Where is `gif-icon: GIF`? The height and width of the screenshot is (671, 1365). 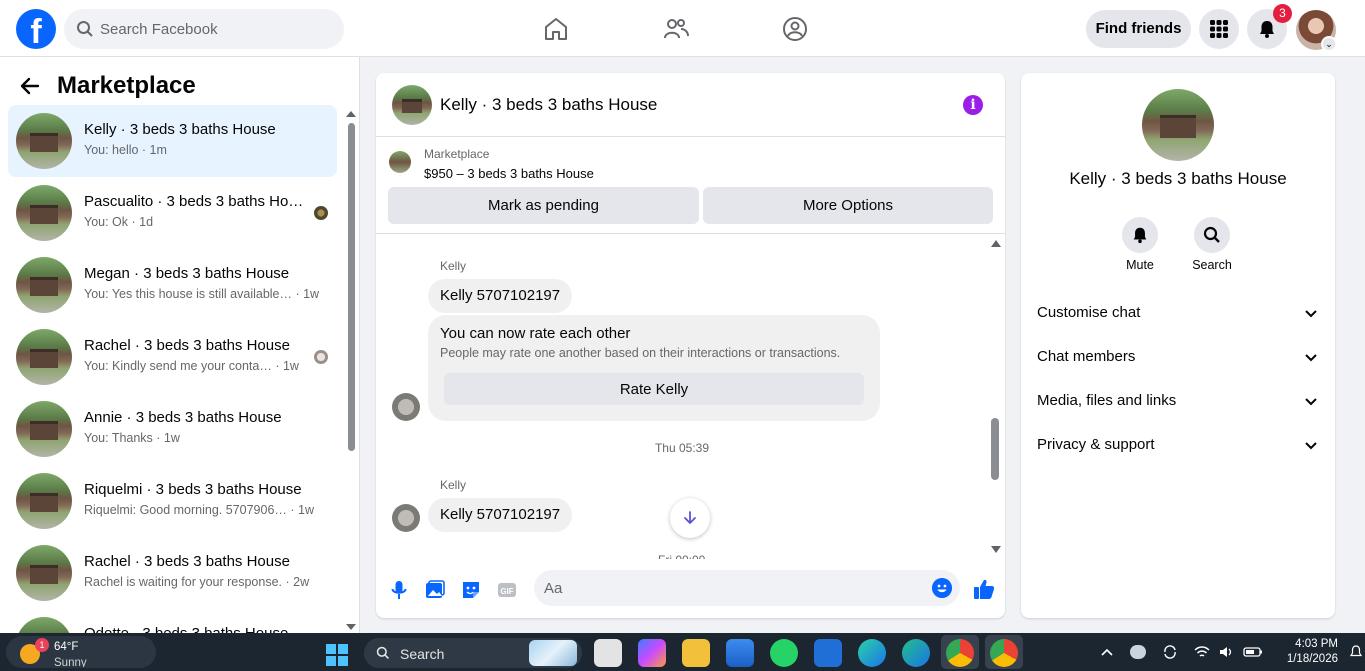 gif-icon: GIF is located at coordinates (507, 590).